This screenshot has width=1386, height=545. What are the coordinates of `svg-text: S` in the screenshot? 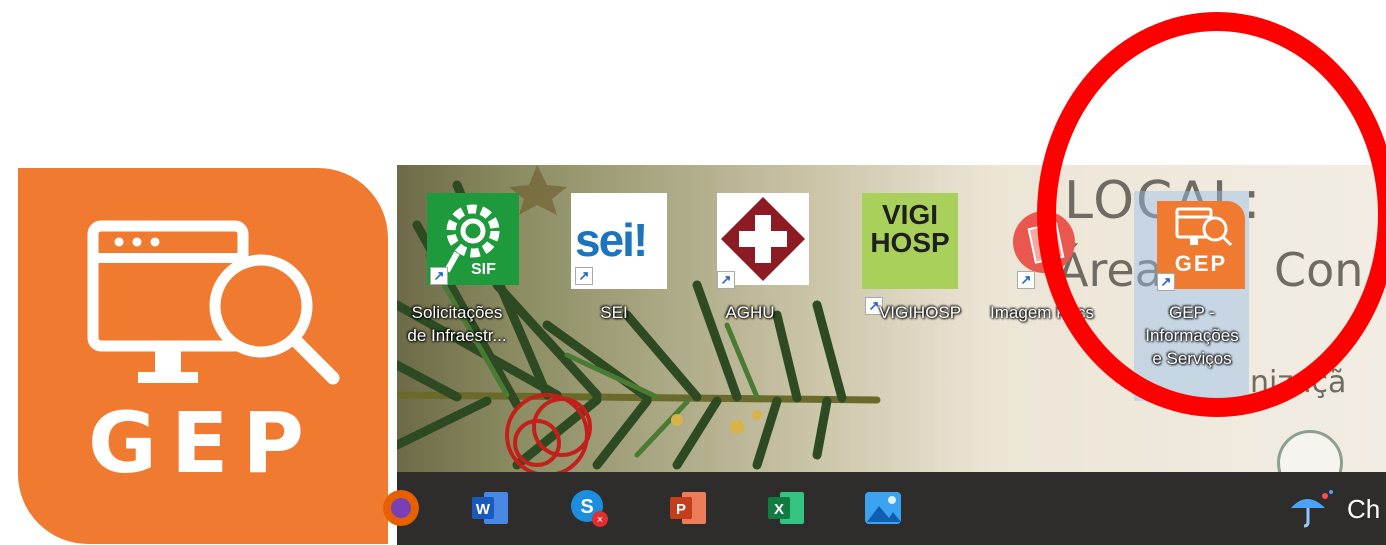 It's located at (586, 507).